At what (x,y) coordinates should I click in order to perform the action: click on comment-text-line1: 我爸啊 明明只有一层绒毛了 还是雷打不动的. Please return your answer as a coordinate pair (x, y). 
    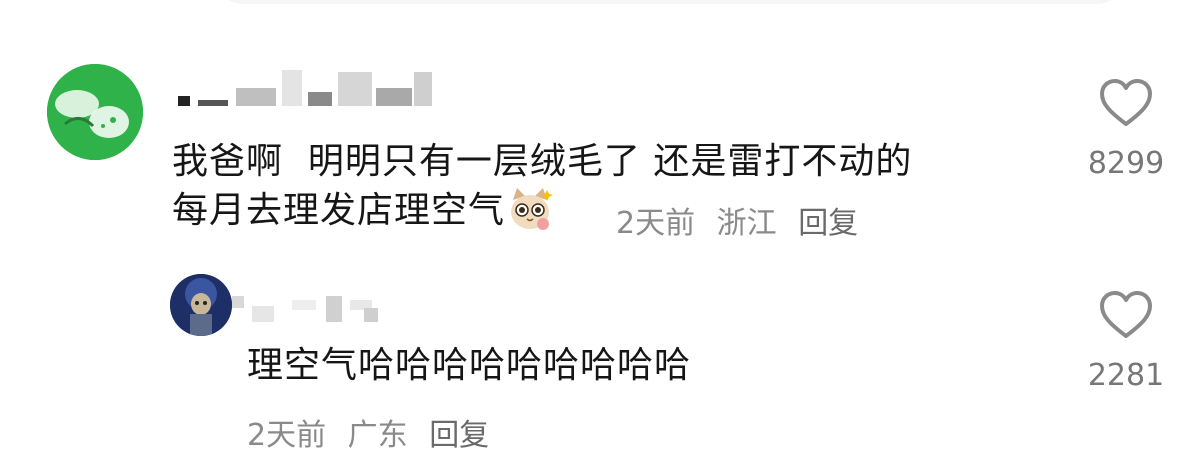
    Looking at the image, I should click on (542, 161).